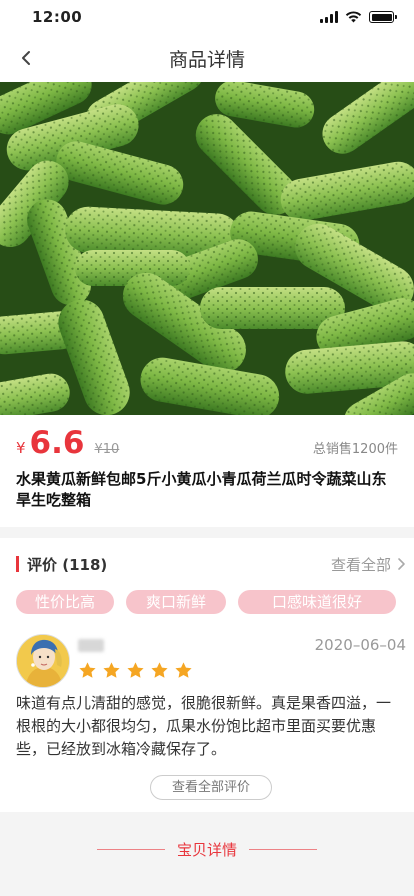  What do you see at coordinates (65, 602) in the screenshot?
I see `review-tag: 性价比高` at bounding box center [65, 602].